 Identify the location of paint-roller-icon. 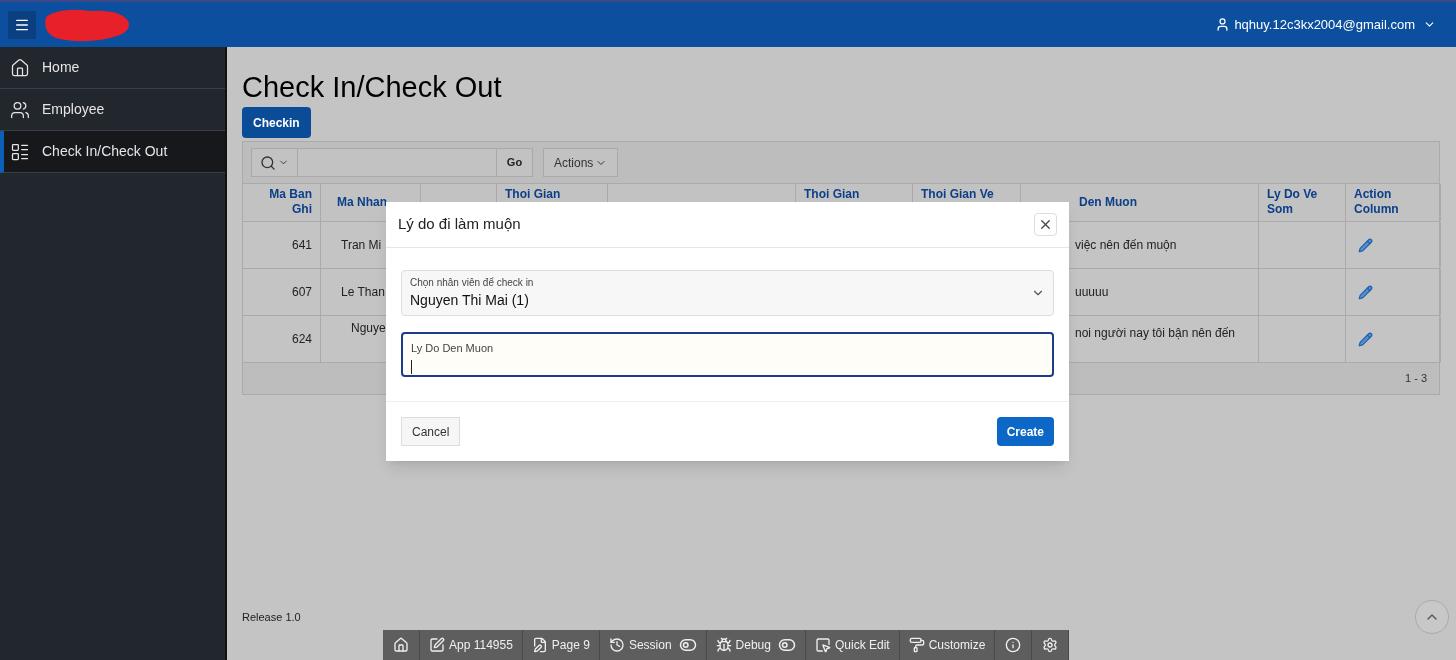
(916, 645).